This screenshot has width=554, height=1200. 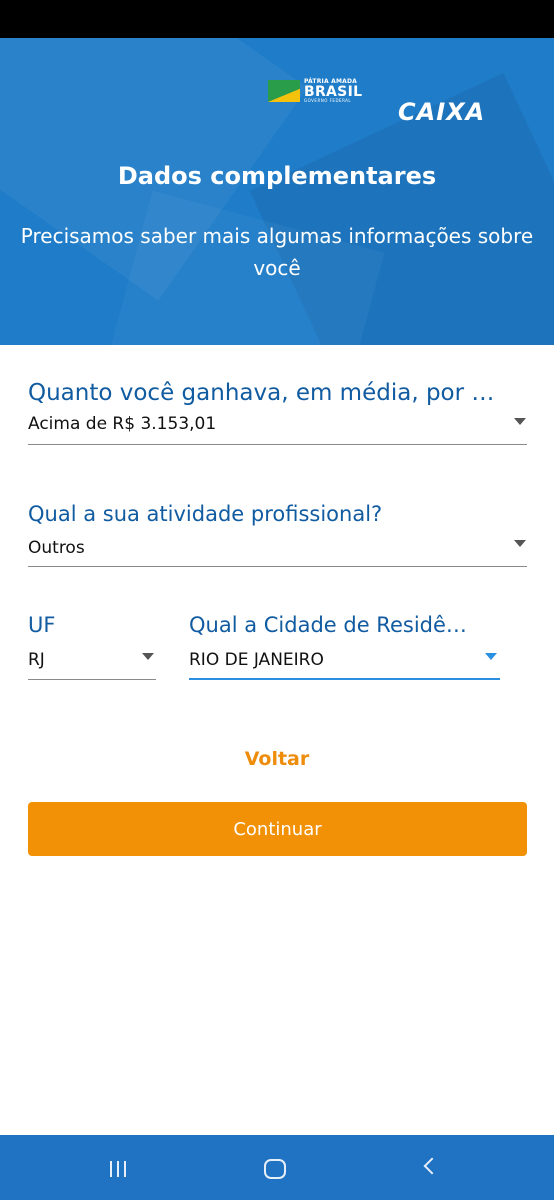 What do you see at coordinates (256, 660) in the screenshot?
I see `city-value: RIO DE JANEIRO` at bounding box center [256, 660].